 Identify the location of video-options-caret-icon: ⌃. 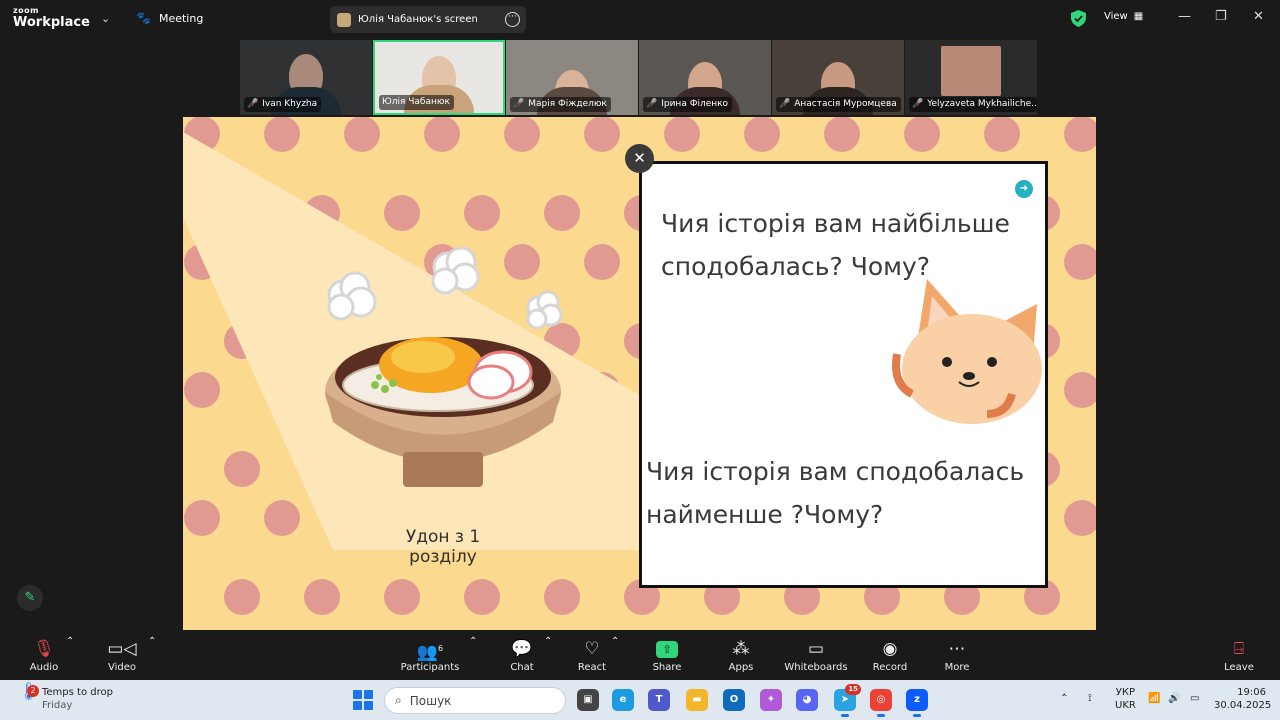
(152, 641).